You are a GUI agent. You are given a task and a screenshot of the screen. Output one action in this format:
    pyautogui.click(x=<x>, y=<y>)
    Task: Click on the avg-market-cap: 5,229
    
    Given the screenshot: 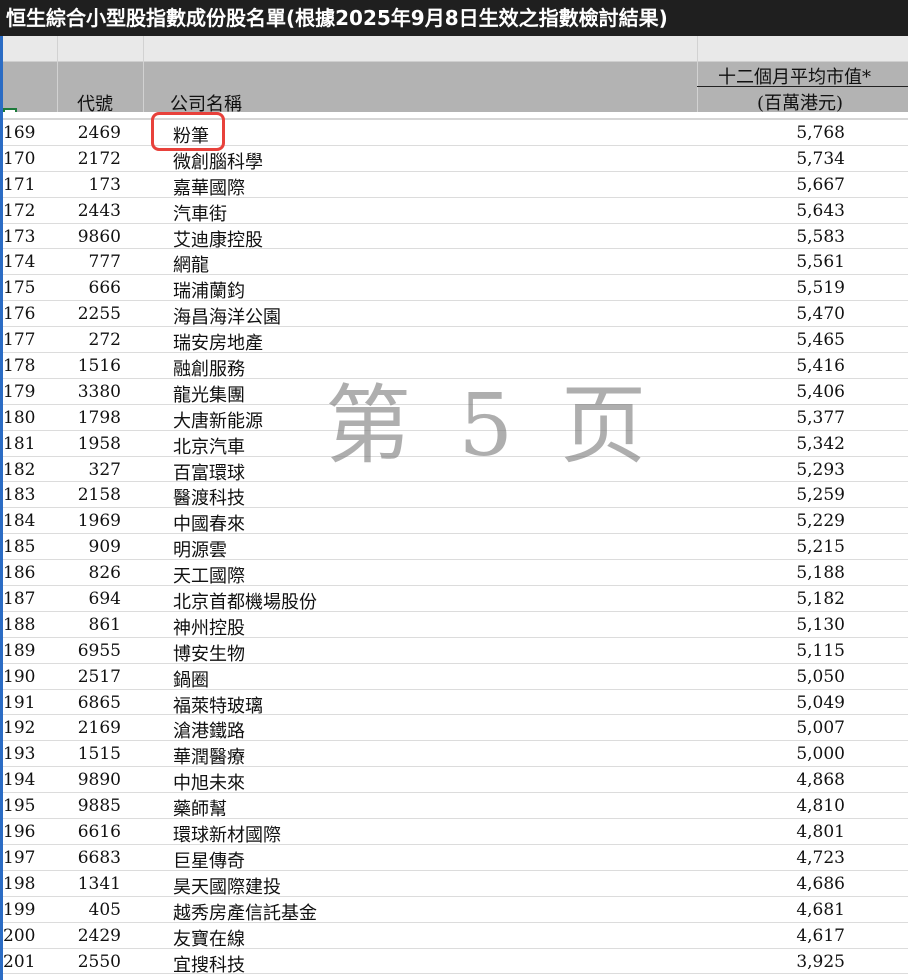 What is the action you would take?
    pyautogui.click(x=820, y=521)
    